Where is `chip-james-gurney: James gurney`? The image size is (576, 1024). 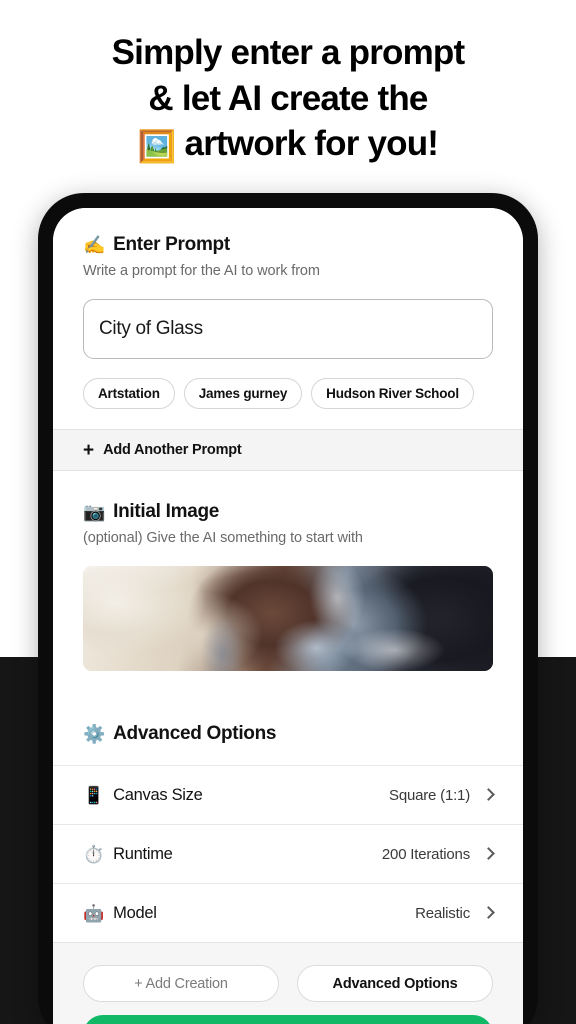
chip-james-gurney: James gurney is located at coordinates (243, 393).